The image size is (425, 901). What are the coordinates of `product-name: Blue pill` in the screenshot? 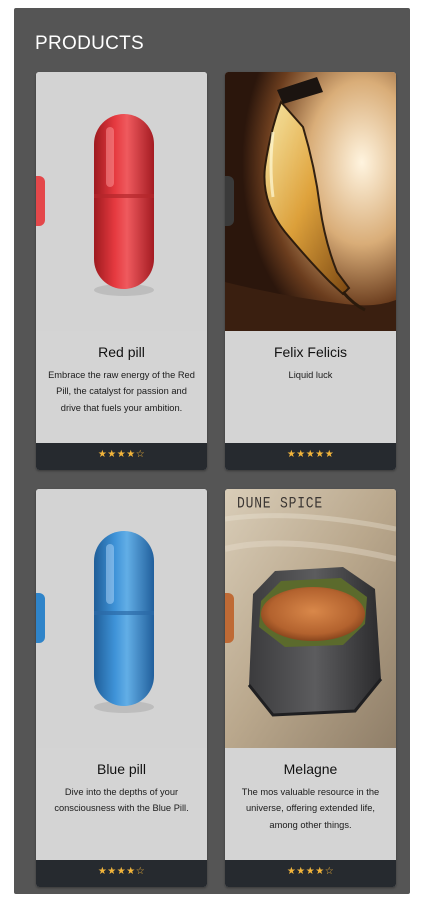 It's located at (121, 769).